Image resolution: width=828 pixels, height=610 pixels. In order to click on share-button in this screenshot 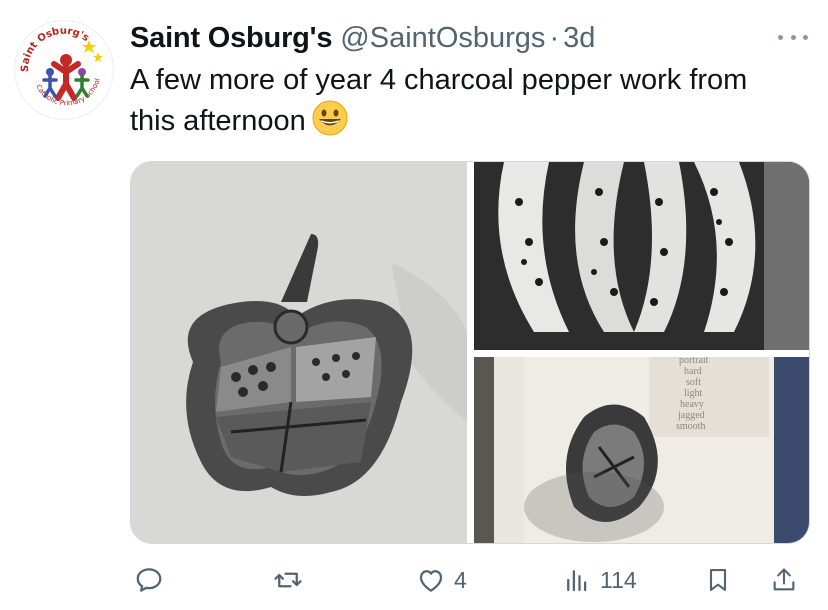, I will do `click(784, 580)`.